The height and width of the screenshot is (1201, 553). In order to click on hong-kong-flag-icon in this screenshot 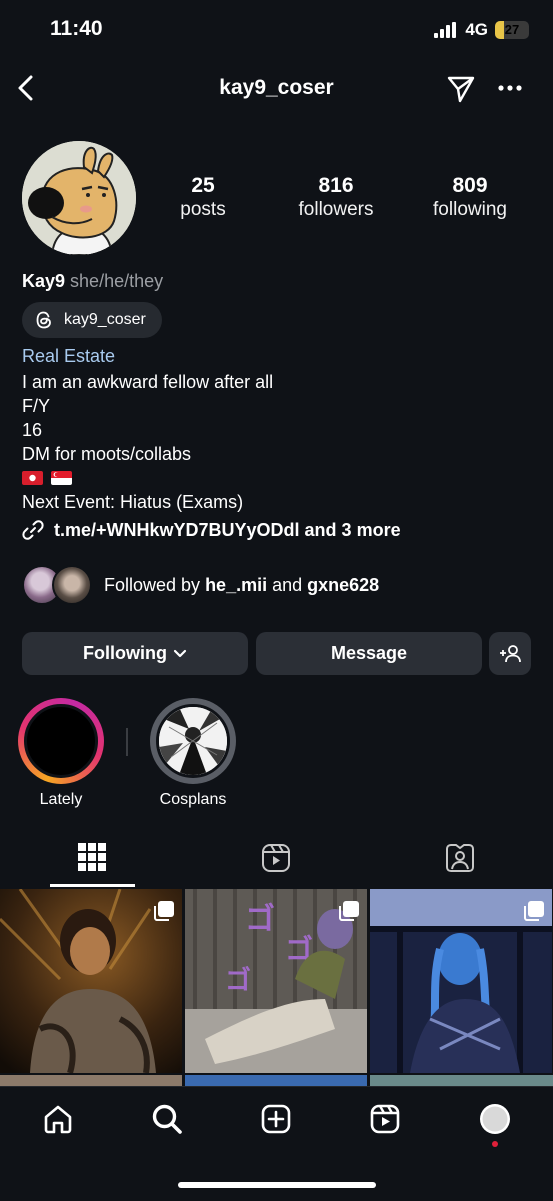, I will do `click(32, 478)`.